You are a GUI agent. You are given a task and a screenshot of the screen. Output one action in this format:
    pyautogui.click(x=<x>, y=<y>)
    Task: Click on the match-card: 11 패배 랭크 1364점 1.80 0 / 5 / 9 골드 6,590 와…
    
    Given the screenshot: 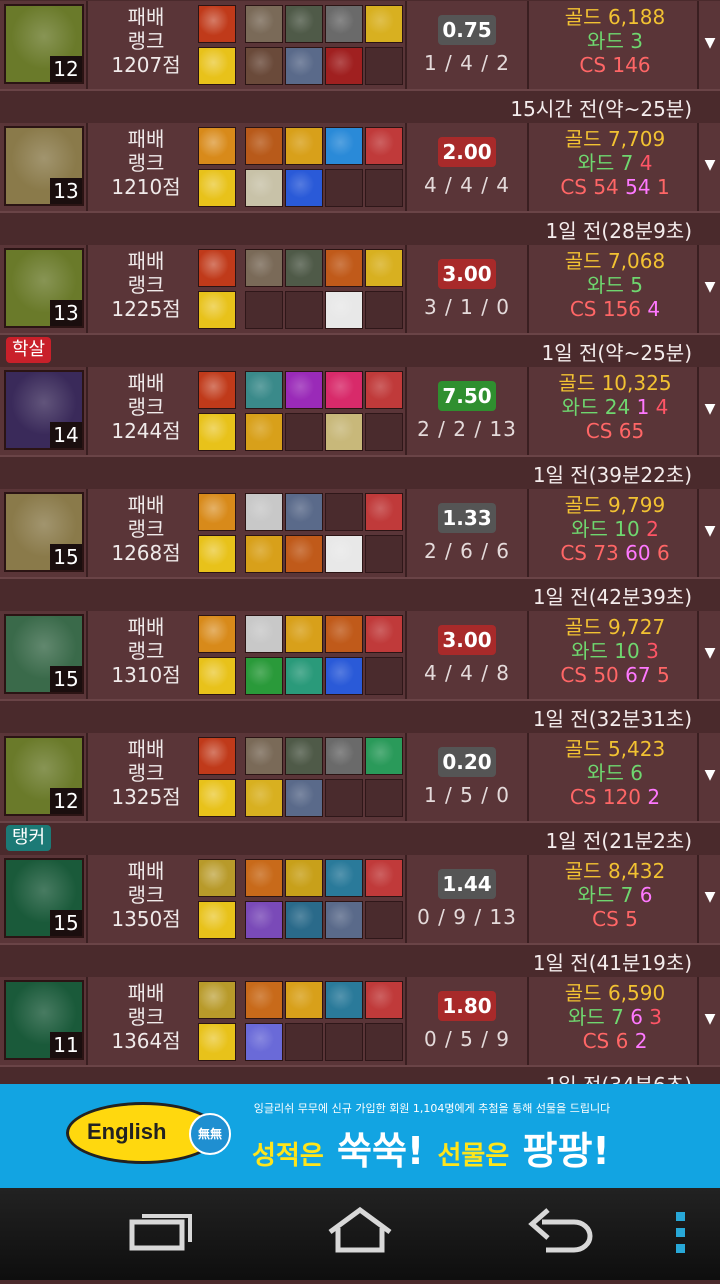 What is the action you would take?
    pyautogui.click(x=360, y=1030)
    